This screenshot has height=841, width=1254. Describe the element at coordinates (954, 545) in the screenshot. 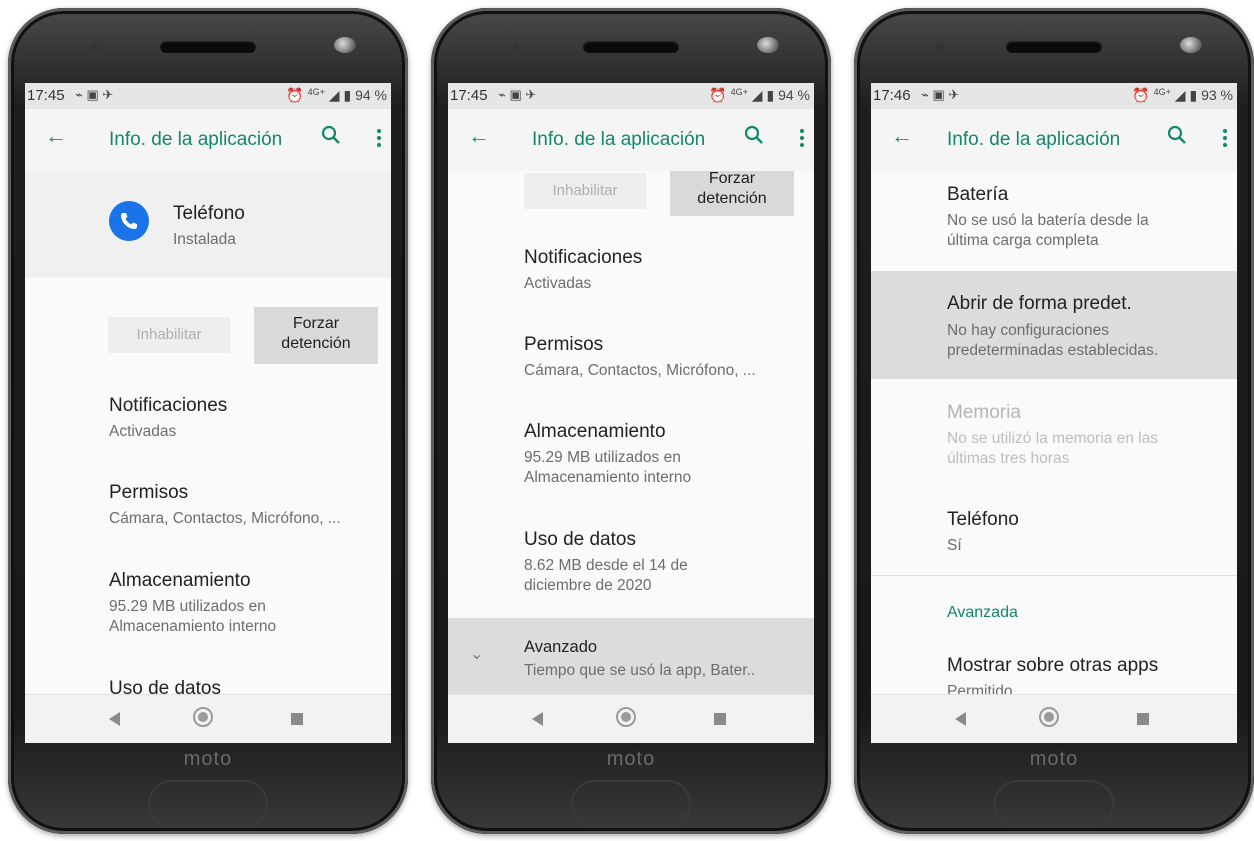

I see `item-subtitle: Sí` at that location.